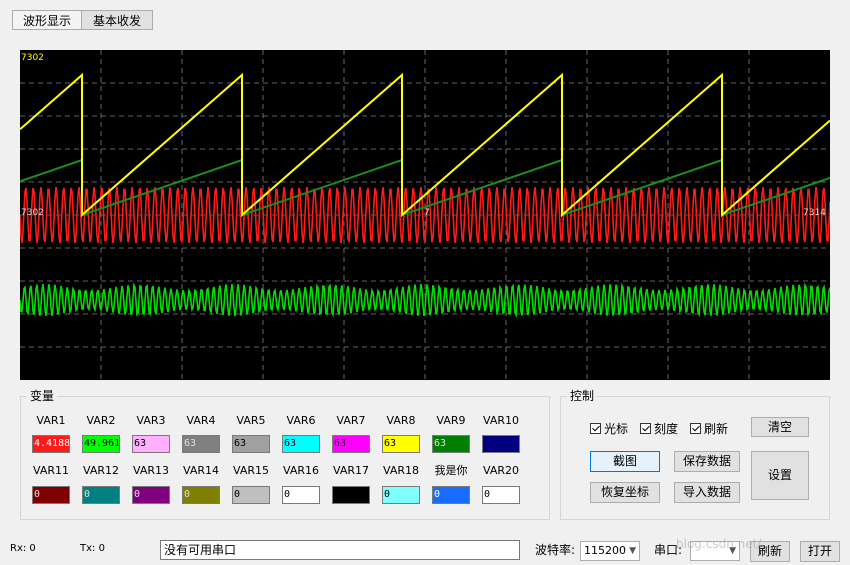 This screenshot has width=850, height=565. What do you see at coordinates (151, 420) in the screenshot?
I see `variable-label: VAR3` at bounding box center [151, 420].